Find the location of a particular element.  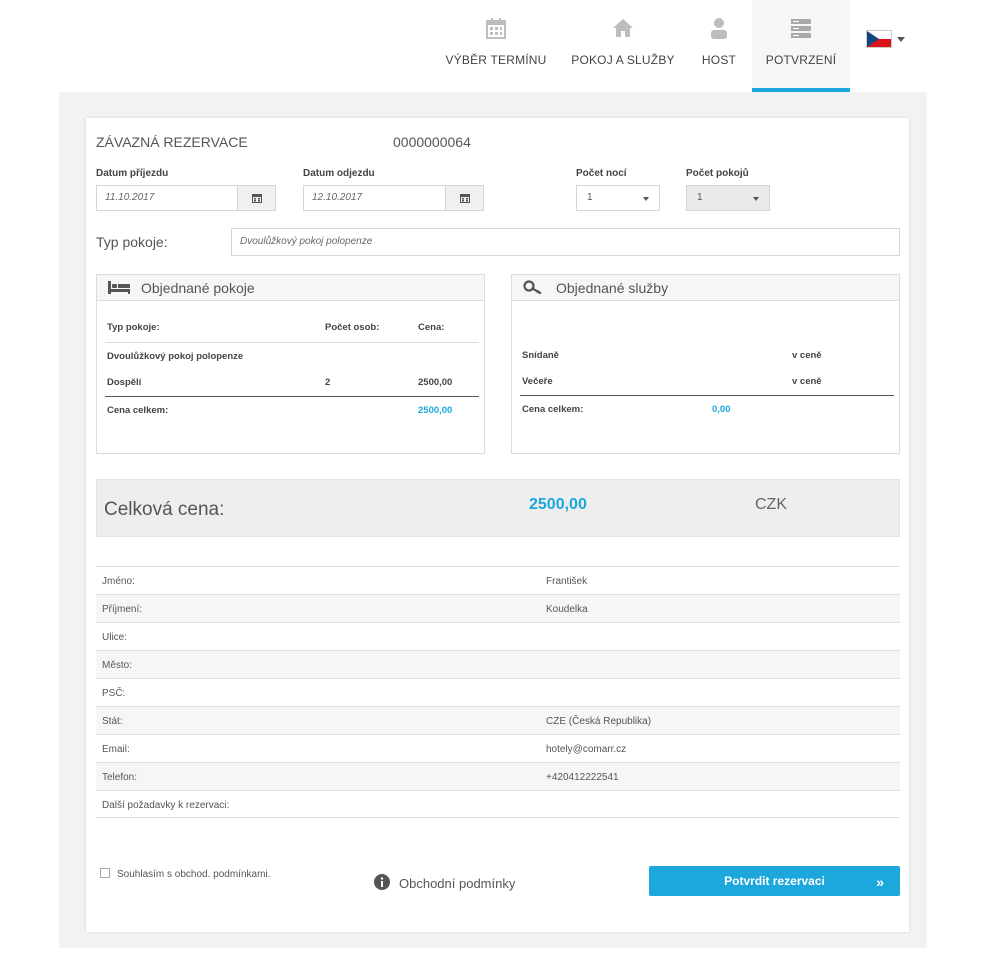

user-icon is located at coordinates (719, 28).